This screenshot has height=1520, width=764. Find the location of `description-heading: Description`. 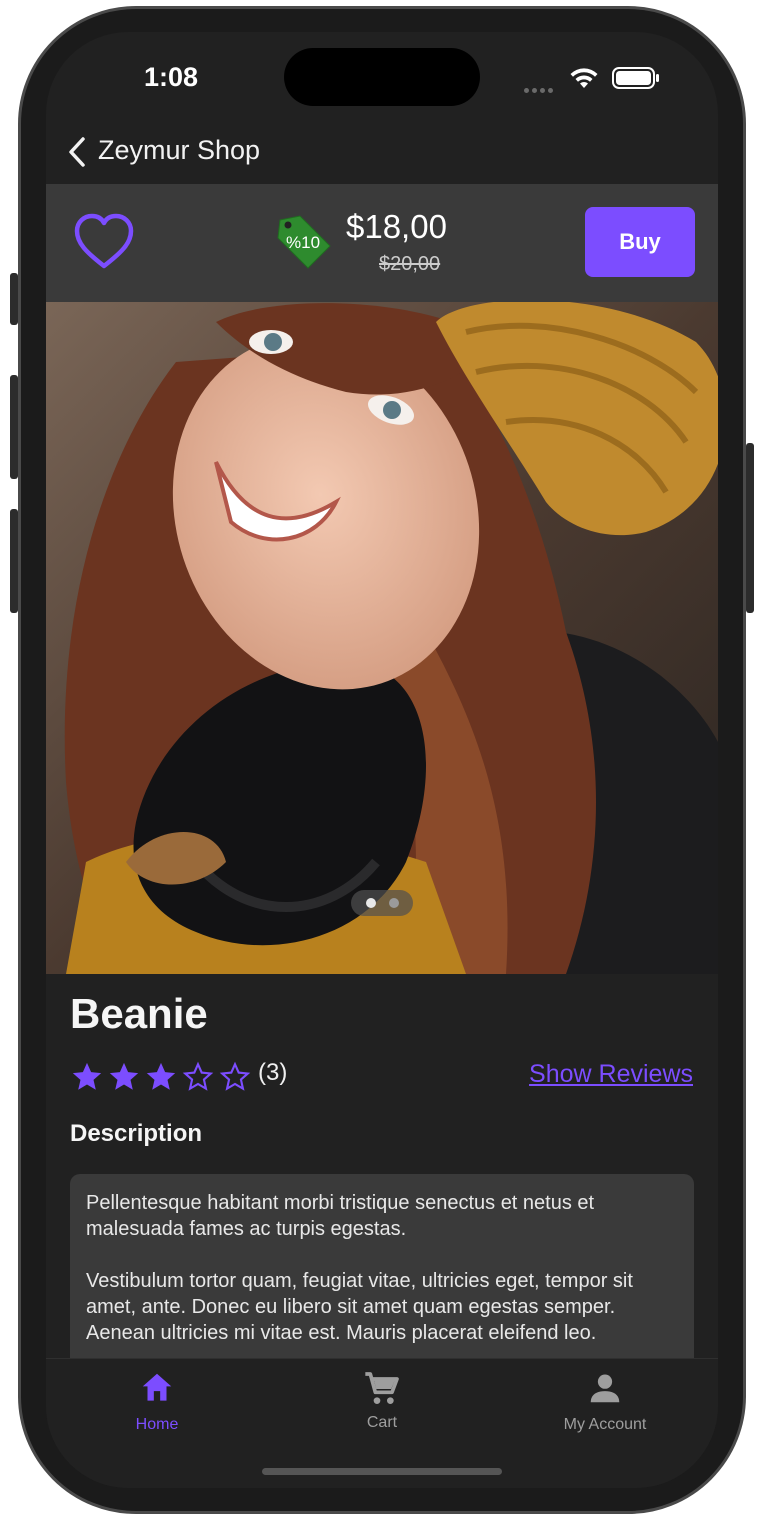

description-heading: Description is located at coordinates (136, 1133).